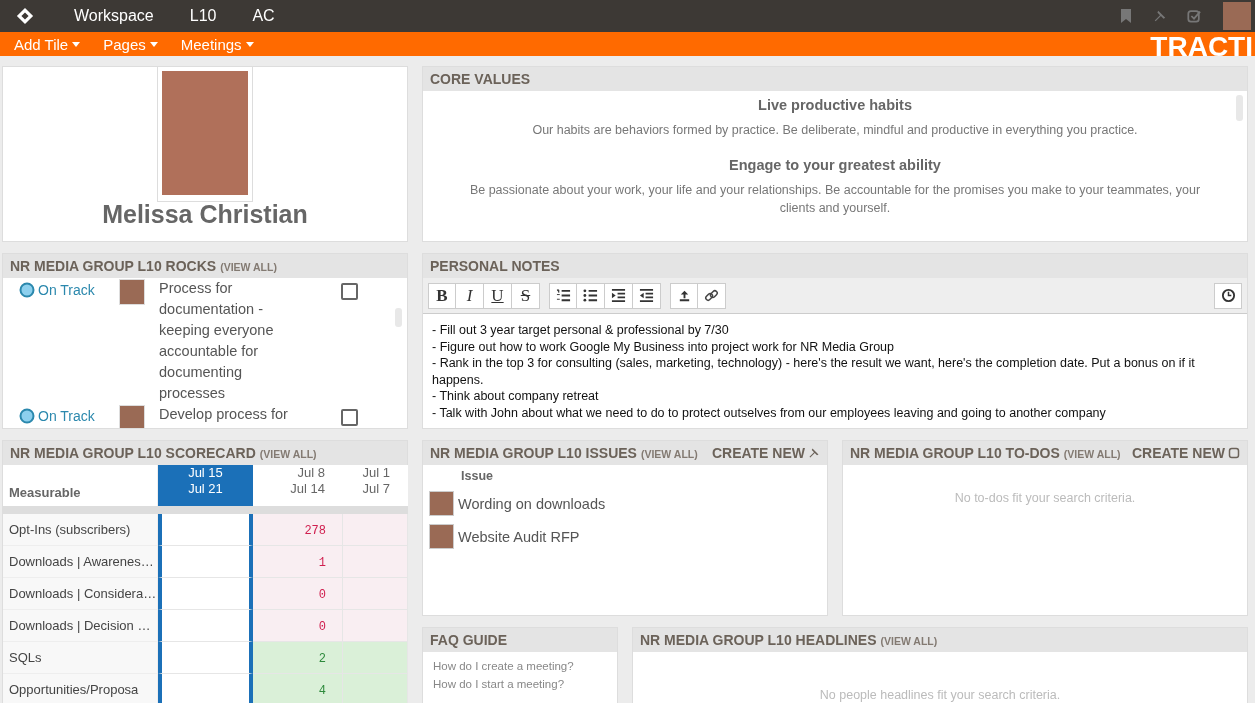 Image resolution: width=1255 pixels, height=703 pixels. I want to click on upload-button, so click(684, 295).